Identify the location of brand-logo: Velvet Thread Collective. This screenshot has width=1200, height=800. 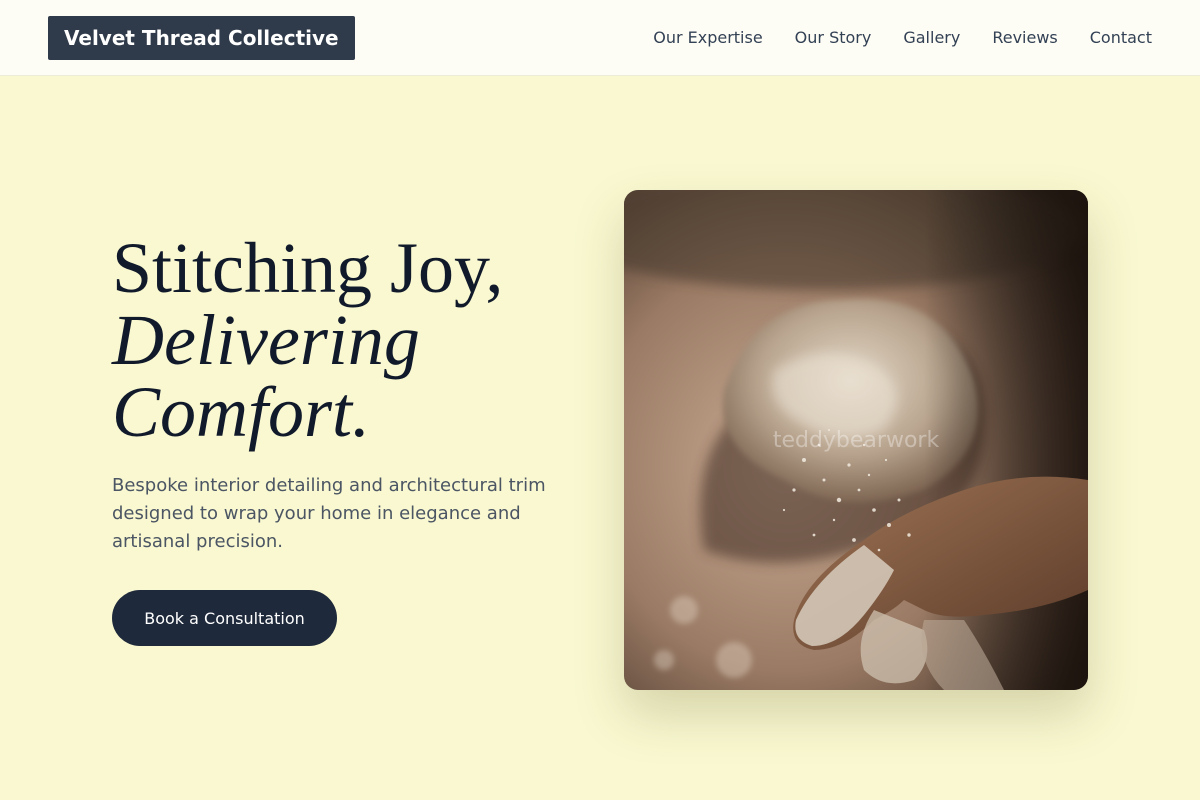
(201, 37).